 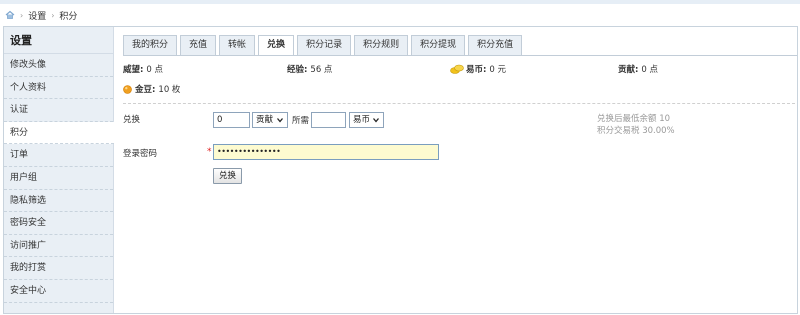 What do you see at coordinates (265, 120) in the screenshot?
I see `exchange-from-value: 贡献` at bounding box center [265, 120].